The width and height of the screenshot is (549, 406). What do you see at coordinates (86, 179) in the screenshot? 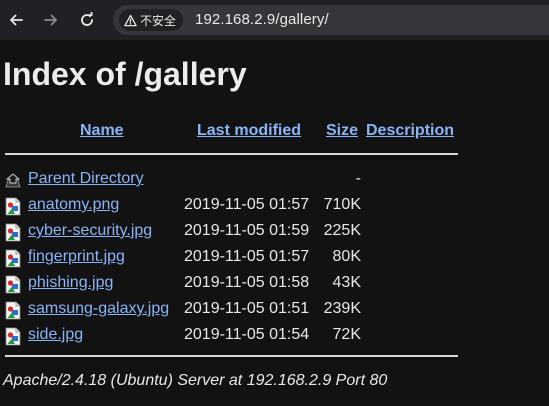
I see `parent-directory-link: Parent Directory` at bounding box center [86, 179].